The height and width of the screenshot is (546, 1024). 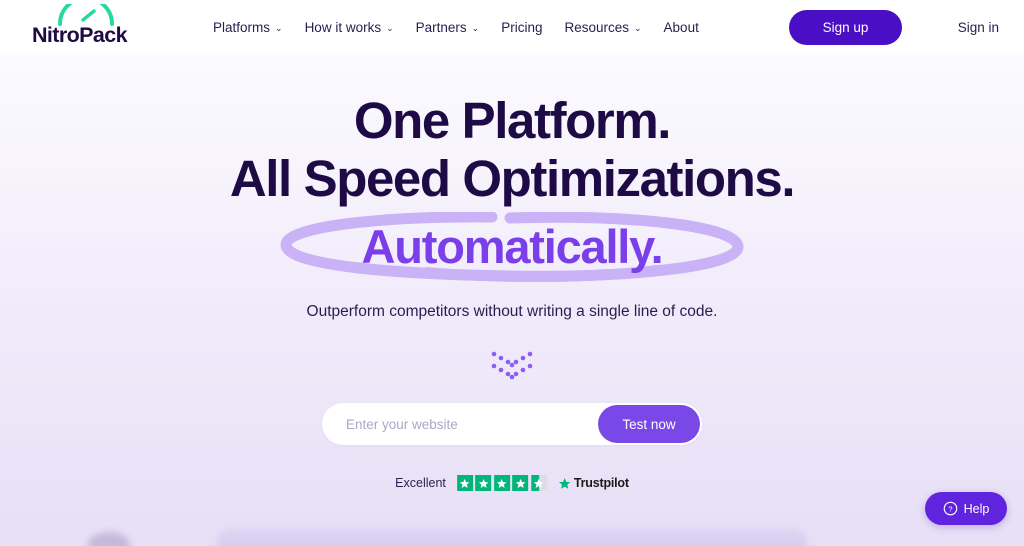 What do you see at coordinates (596, 27) in the screenshot?
I see `nav-label-resources: Resources` at bounding box center [596, 27].